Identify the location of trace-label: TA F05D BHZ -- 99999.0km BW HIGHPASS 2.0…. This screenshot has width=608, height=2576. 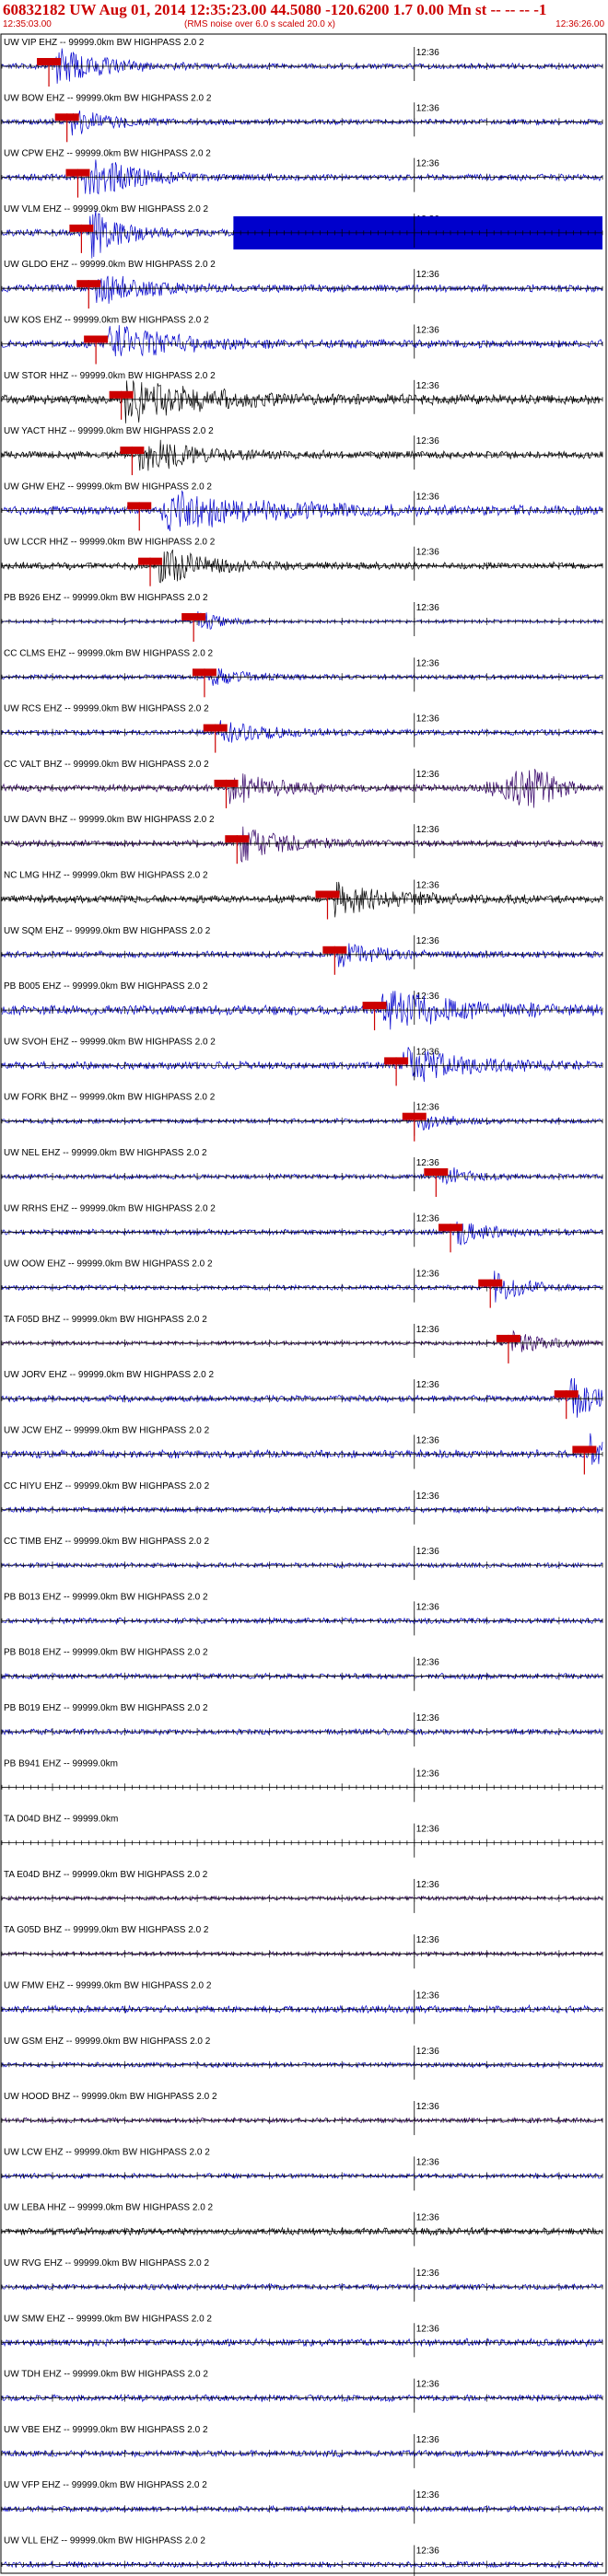
(105, 1320).